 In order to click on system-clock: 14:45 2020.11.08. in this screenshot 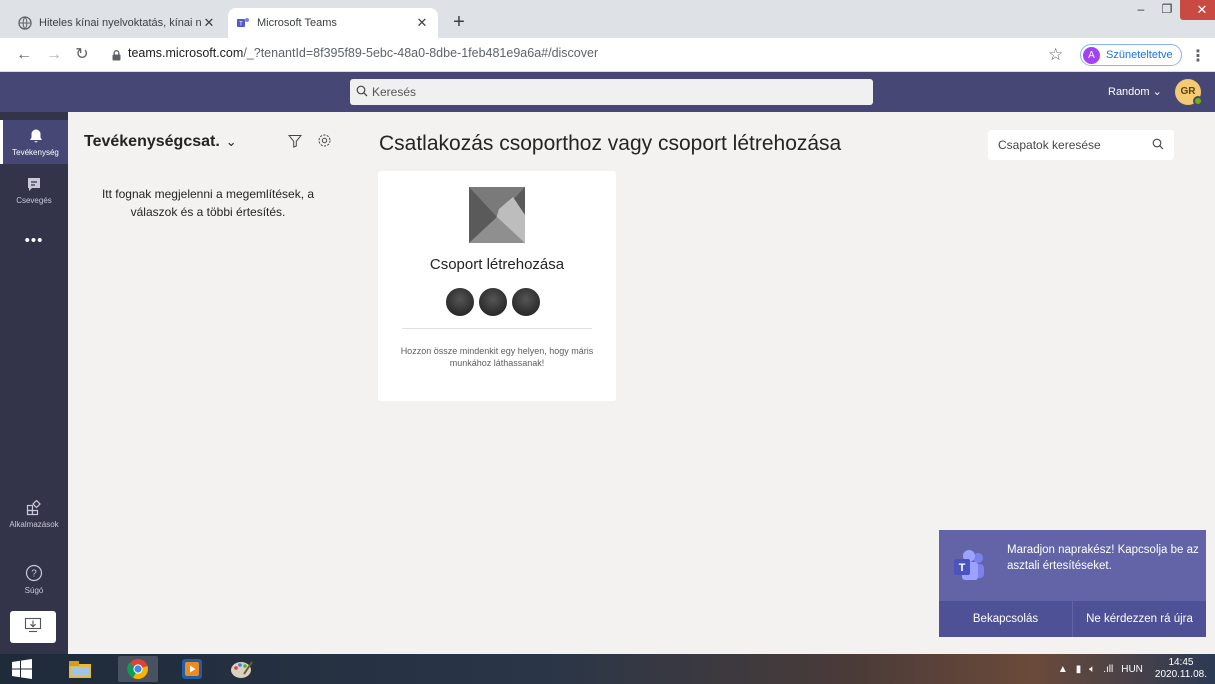, I will do `click(1181, 669)`.